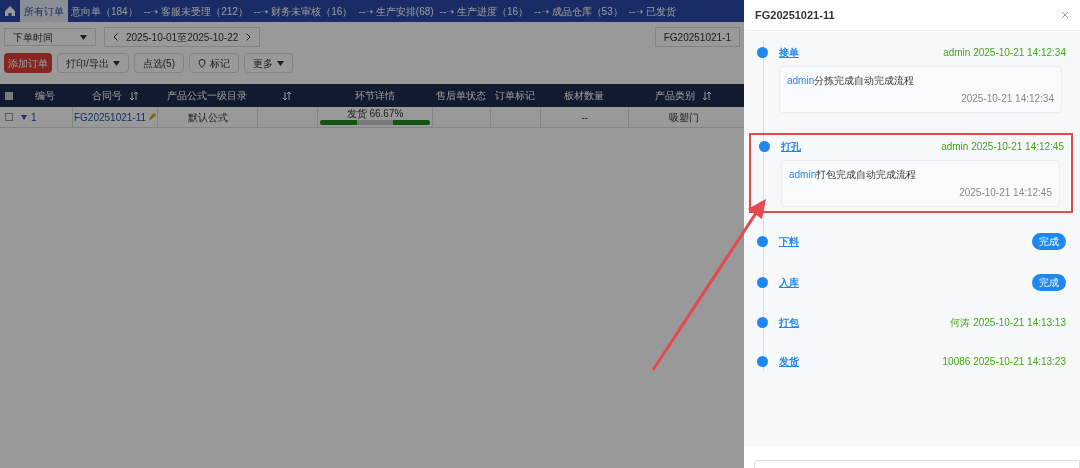 This screenshot has width=1080, height=468. What do you see at coordinates (1008, 323) in the screenshot?
I see `step-meta: 何涛 2025-10-21 14:13:13` at bounding box center [1008, 323].